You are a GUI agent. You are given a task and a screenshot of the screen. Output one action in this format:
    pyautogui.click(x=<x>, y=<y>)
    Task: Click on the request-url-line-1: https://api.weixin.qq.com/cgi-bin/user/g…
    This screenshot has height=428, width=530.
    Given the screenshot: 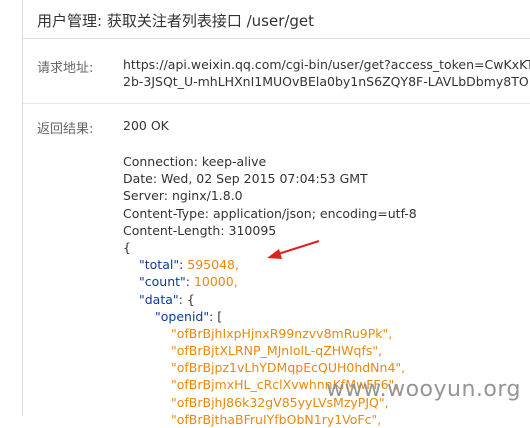 What is the action you would take?
    pyautogui.click(x=326, y=64)
    